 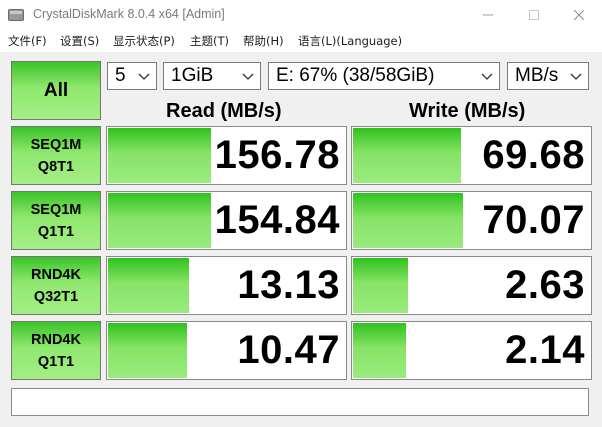 I want to click on read-result-seq1m-q8t1: 156.78, so click(x=226, y=155).